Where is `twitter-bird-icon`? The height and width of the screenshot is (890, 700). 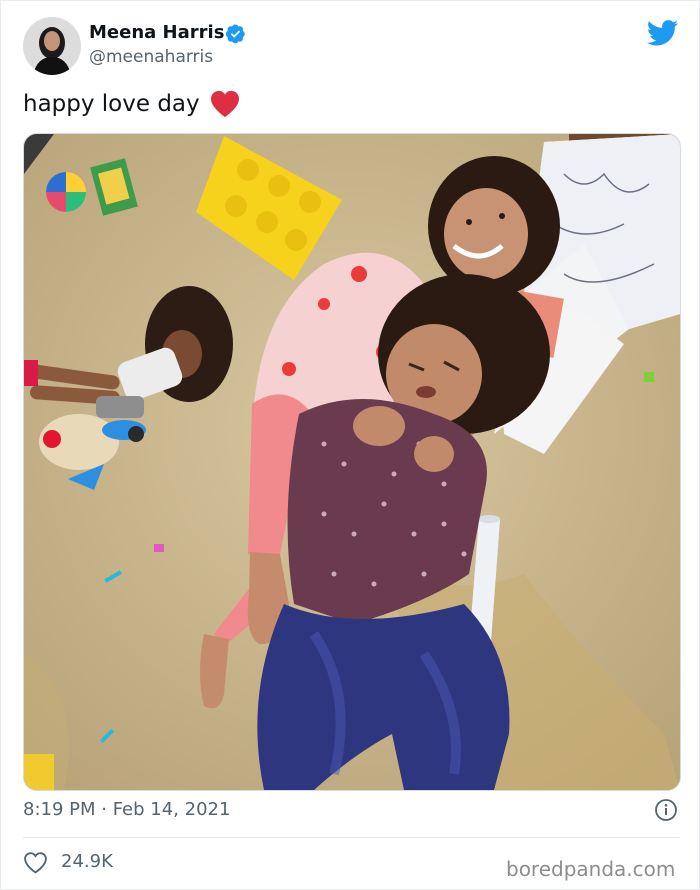
twitter-bird-icon is located at coordinates (662, 33).